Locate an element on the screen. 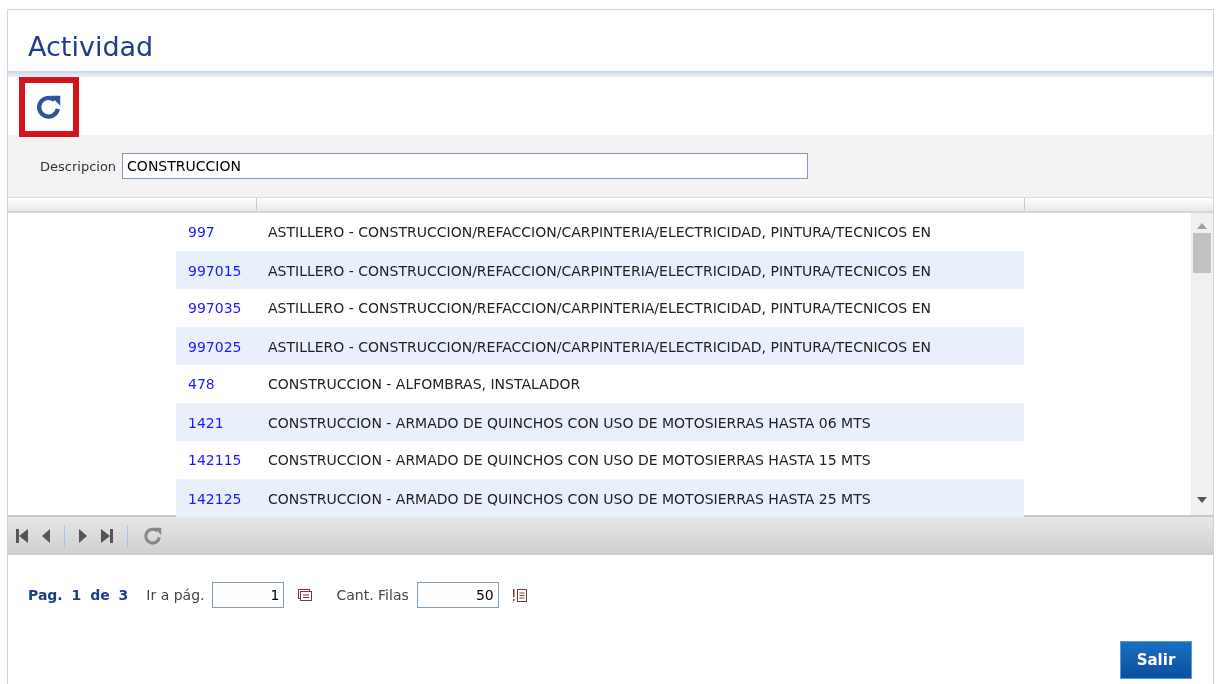  code-cell-text: 997015 is located at coordinates (215, 270).